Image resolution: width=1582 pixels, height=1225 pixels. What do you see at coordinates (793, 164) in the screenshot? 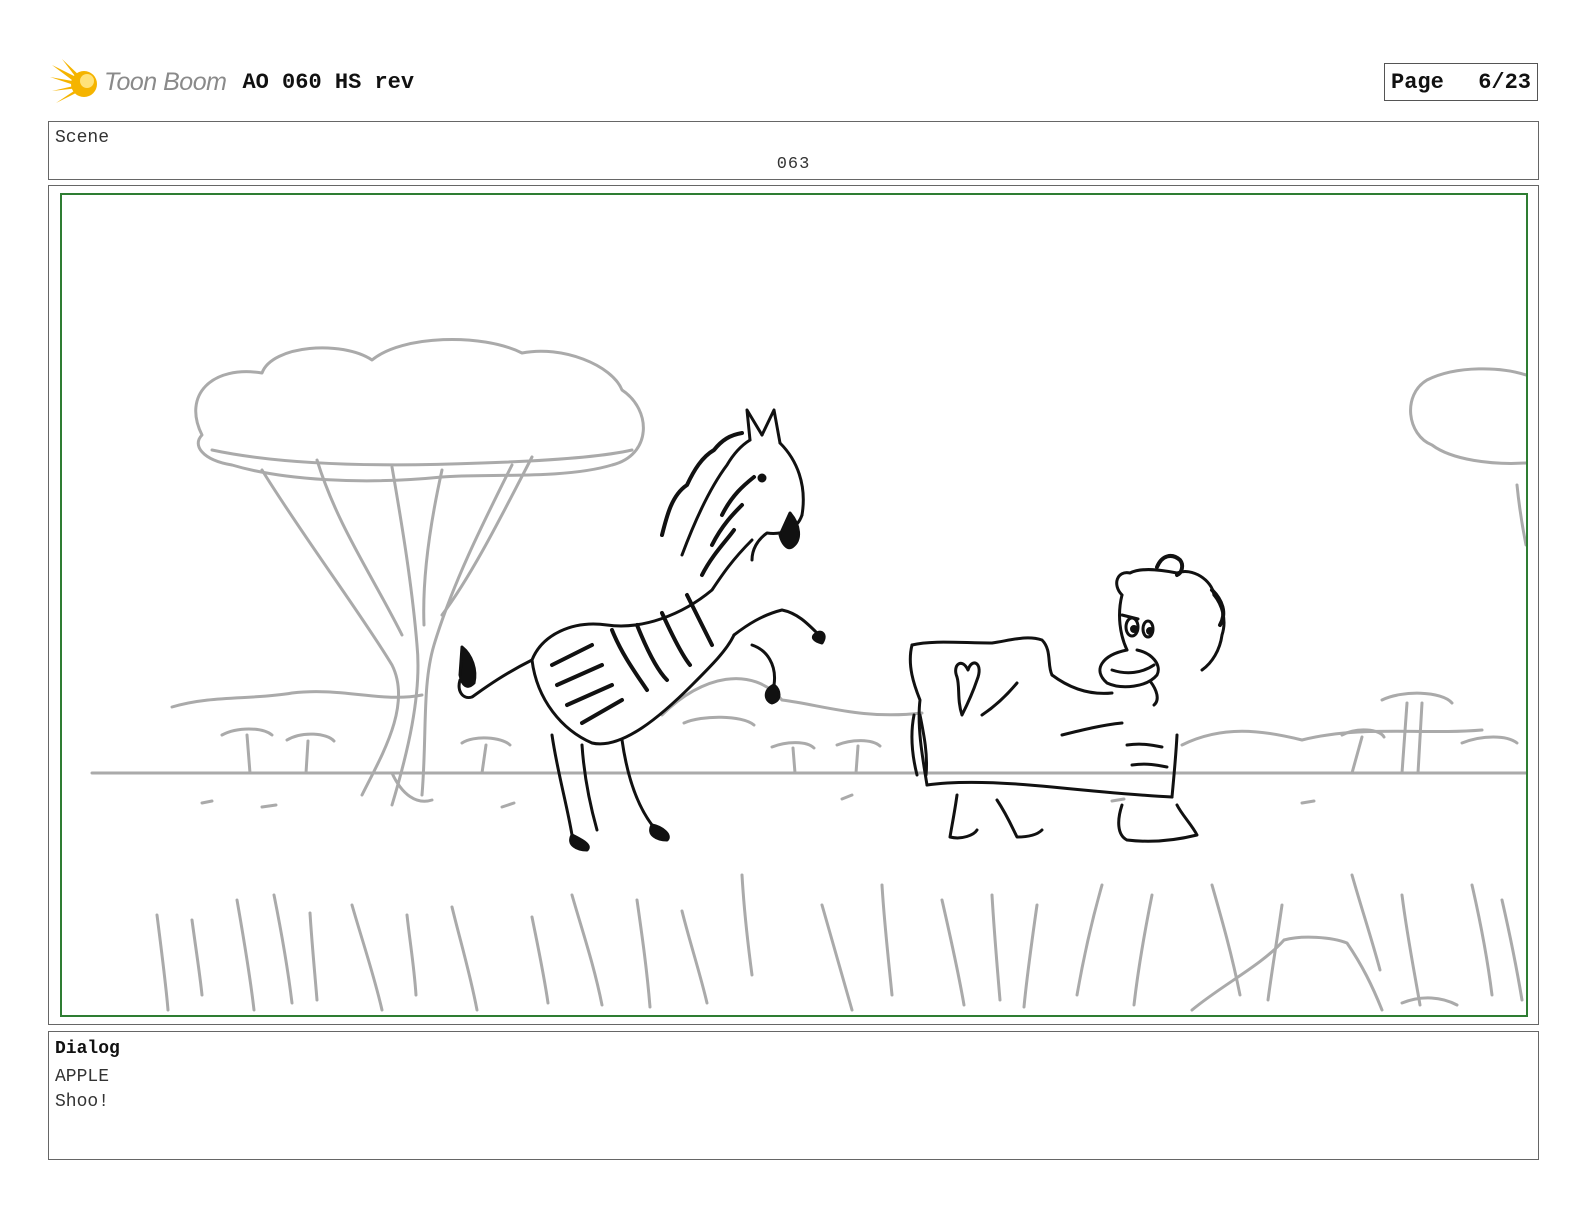
I see `scene-number: 063` at bounding box center [793, 164].